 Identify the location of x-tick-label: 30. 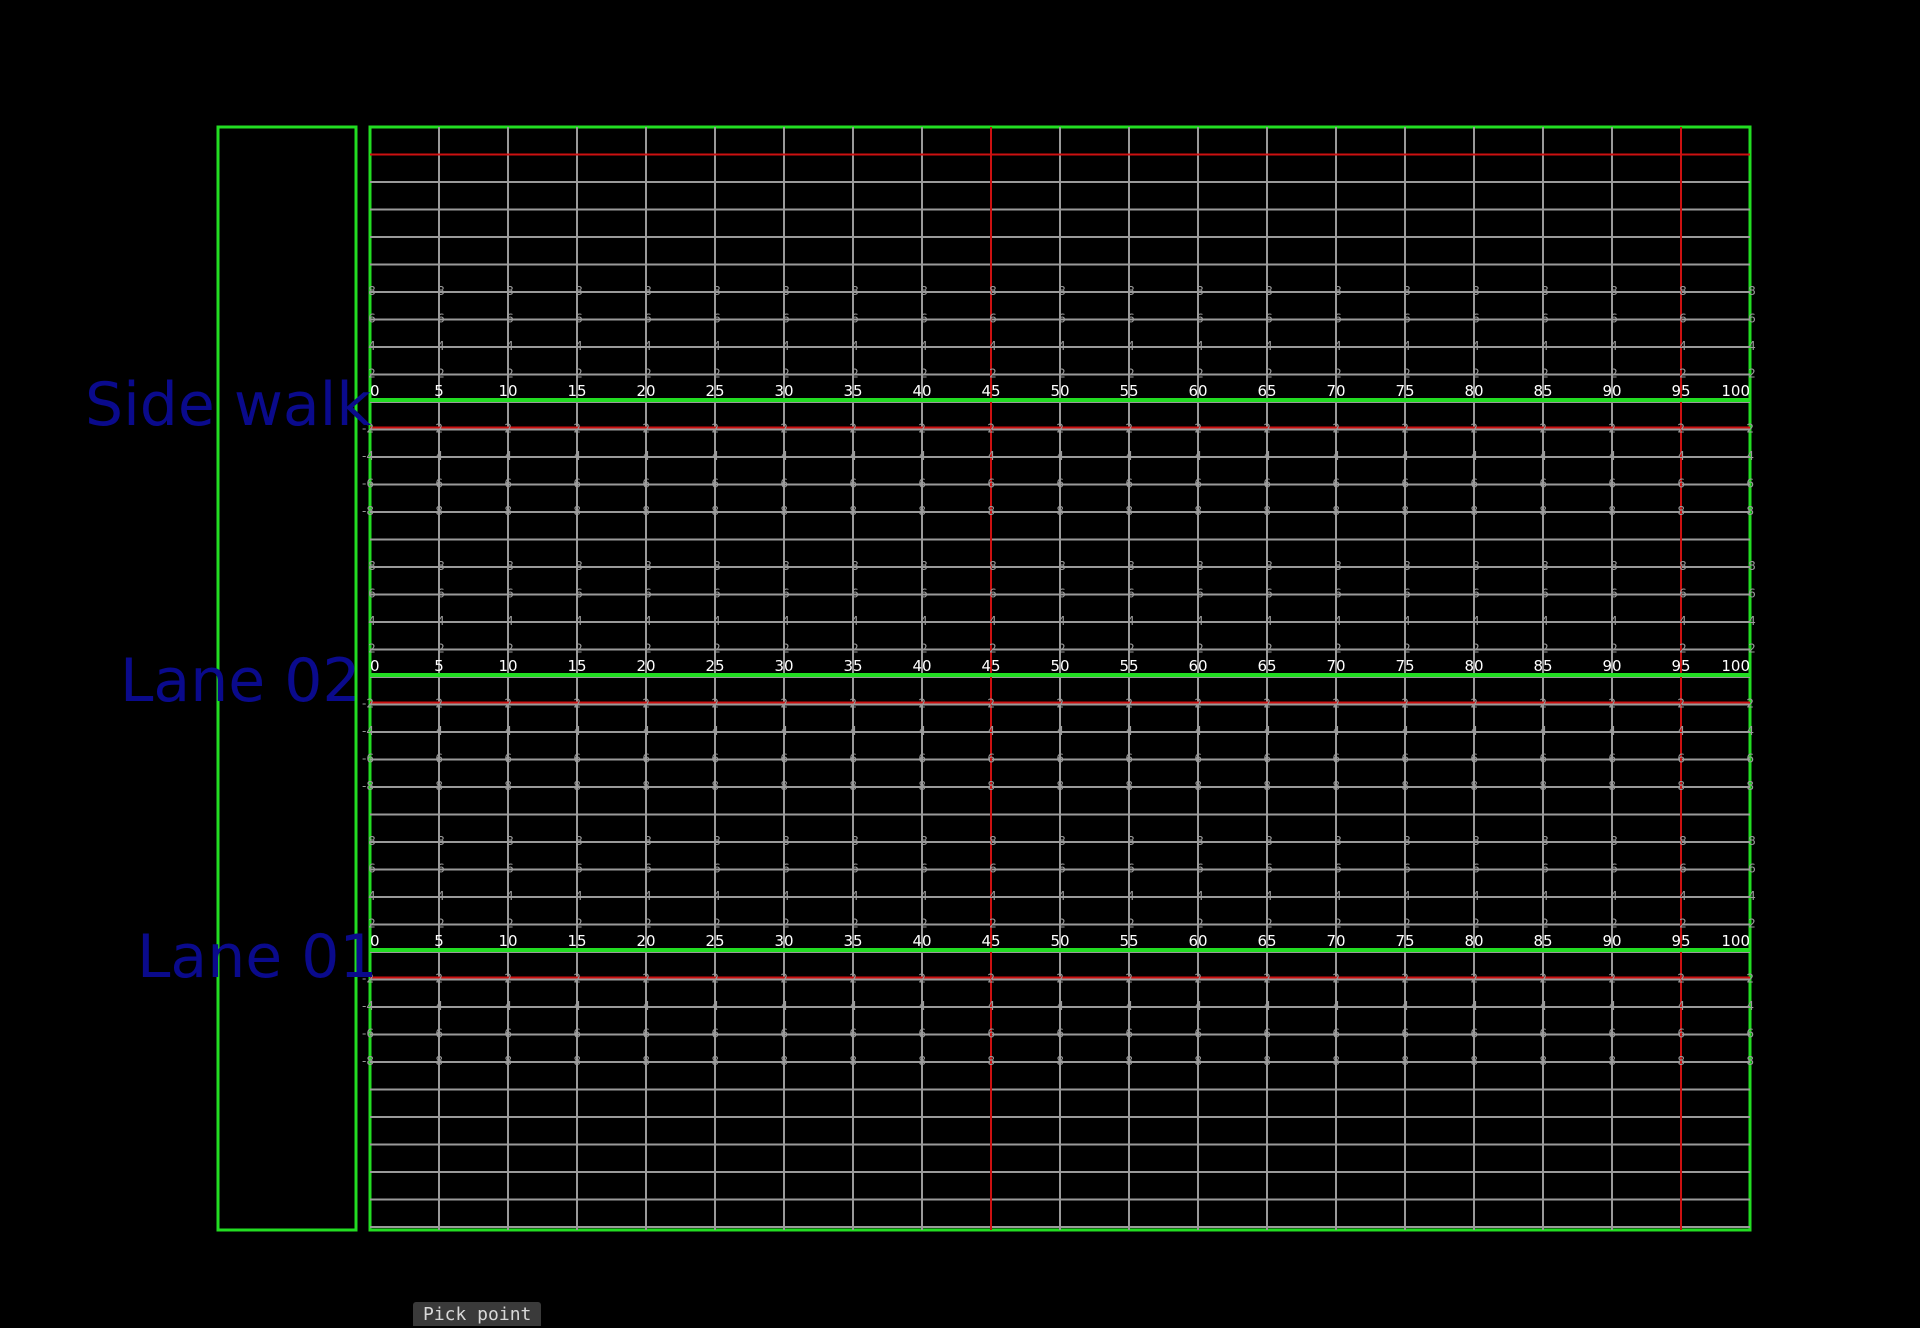
(783, 391).